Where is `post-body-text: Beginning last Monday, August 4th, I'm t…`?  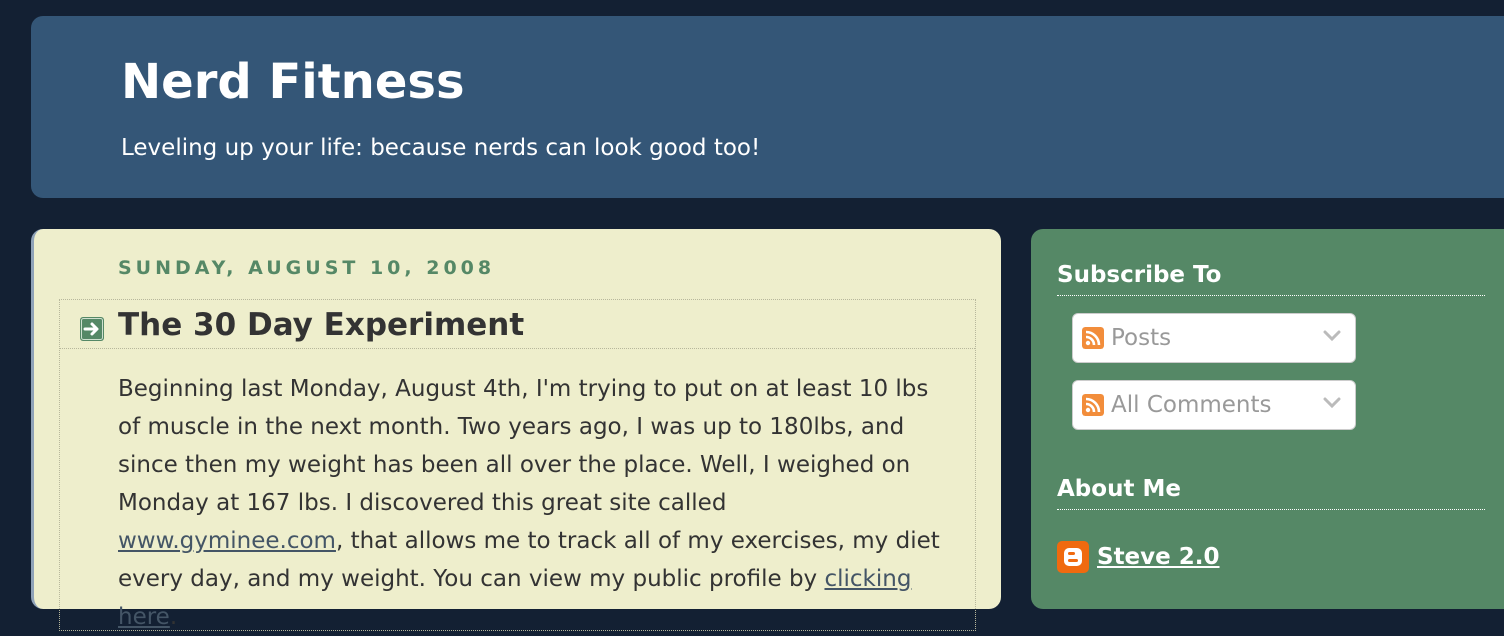
post-body-text: Beginning last Monday, August 4th, I'm t… is located at coordinates (523, 446).